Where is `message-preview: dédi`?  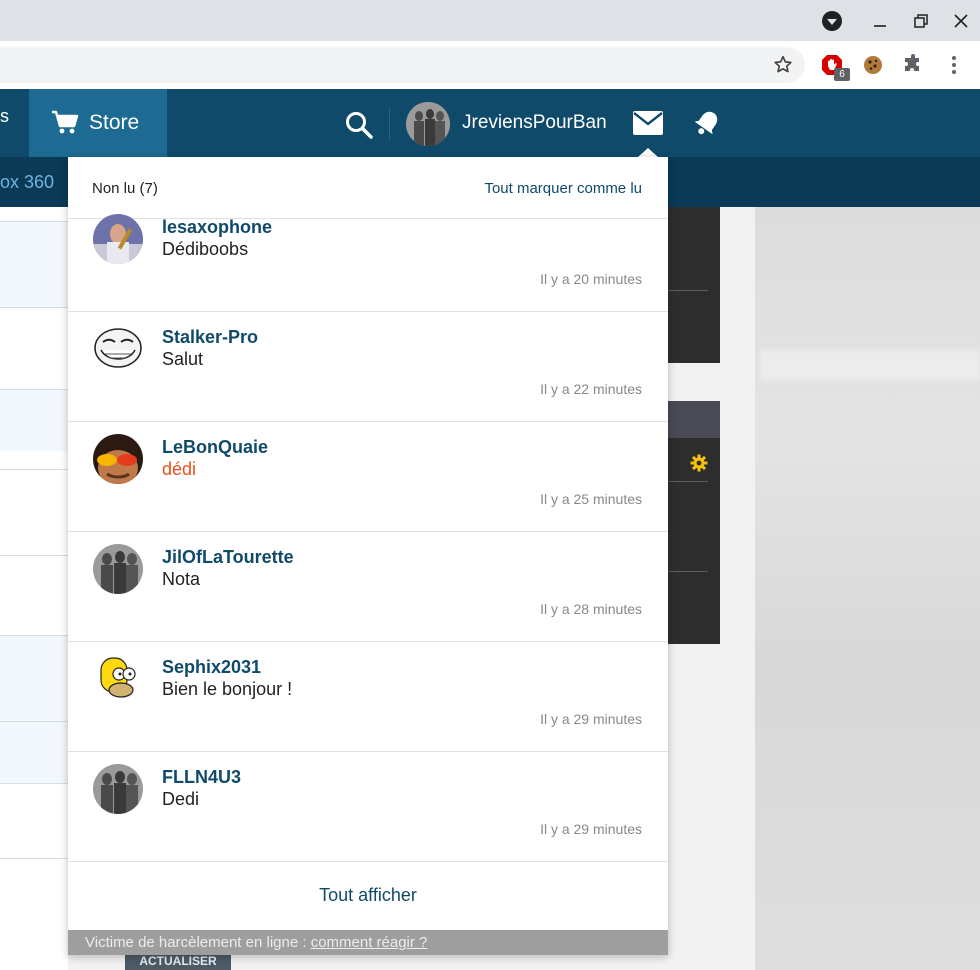
message-preview: dédi is located at coordinates (179, 469).